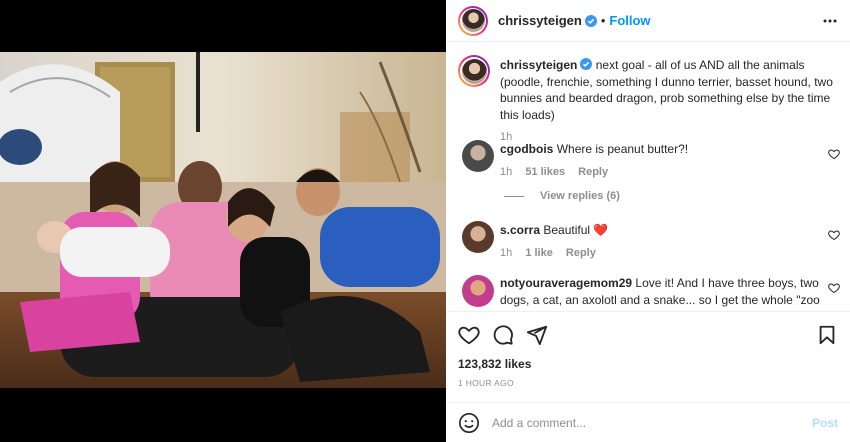 Image resolution: width=850 pixels, height=442 pixels. I want to click on comment-username: notyouraveragemom29, so click(566, 283).